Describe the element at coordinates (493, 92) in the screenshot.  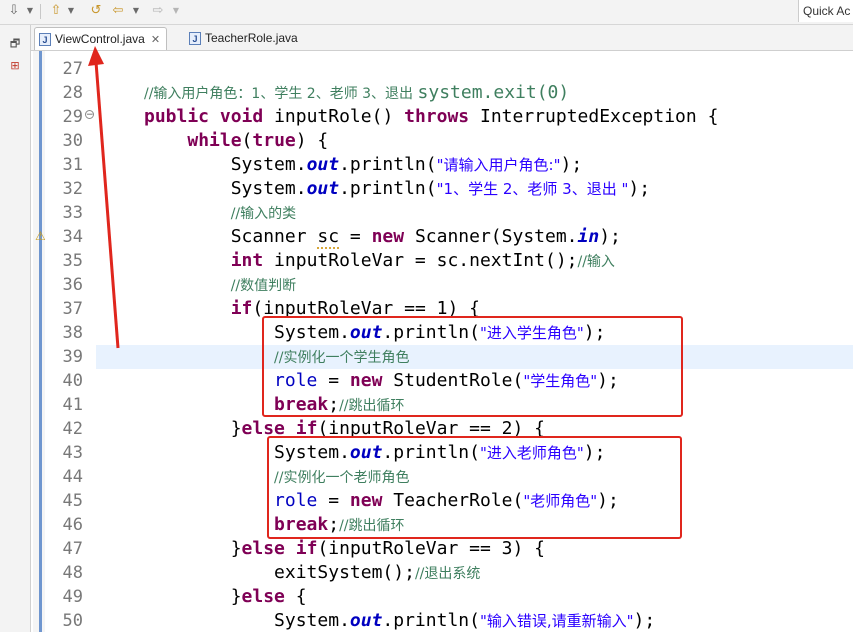
I see `code-token: system.exit(0)` at that location.